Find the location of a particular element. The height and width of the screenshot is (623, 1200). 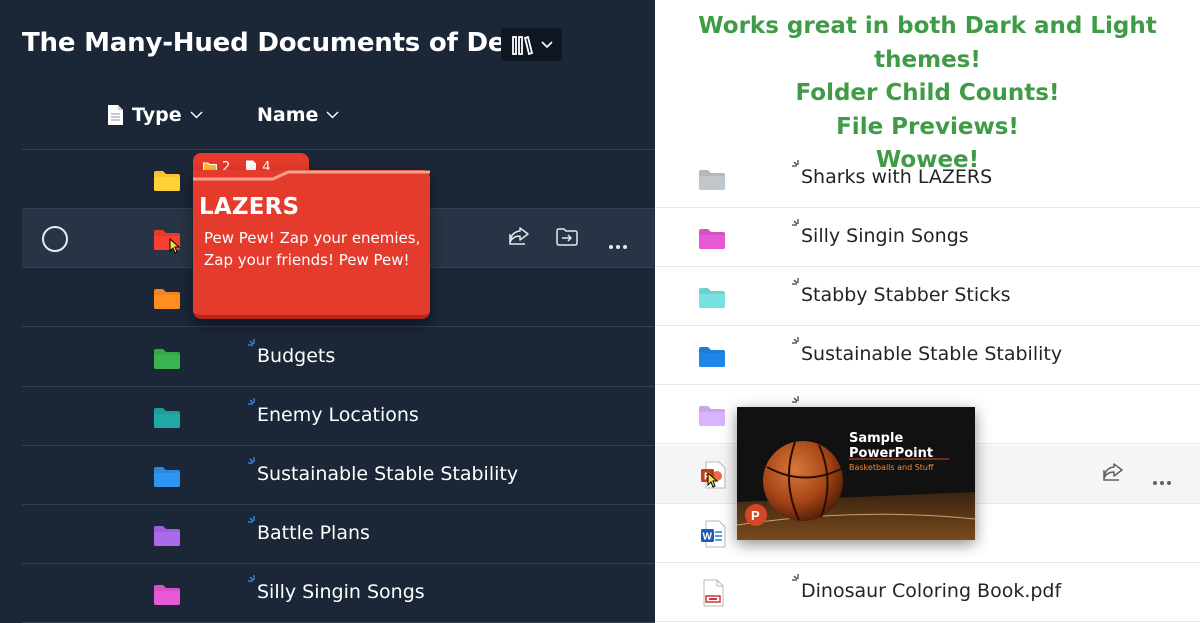

file-list-row: Enemy Locations is located at coordinates (338, 416).